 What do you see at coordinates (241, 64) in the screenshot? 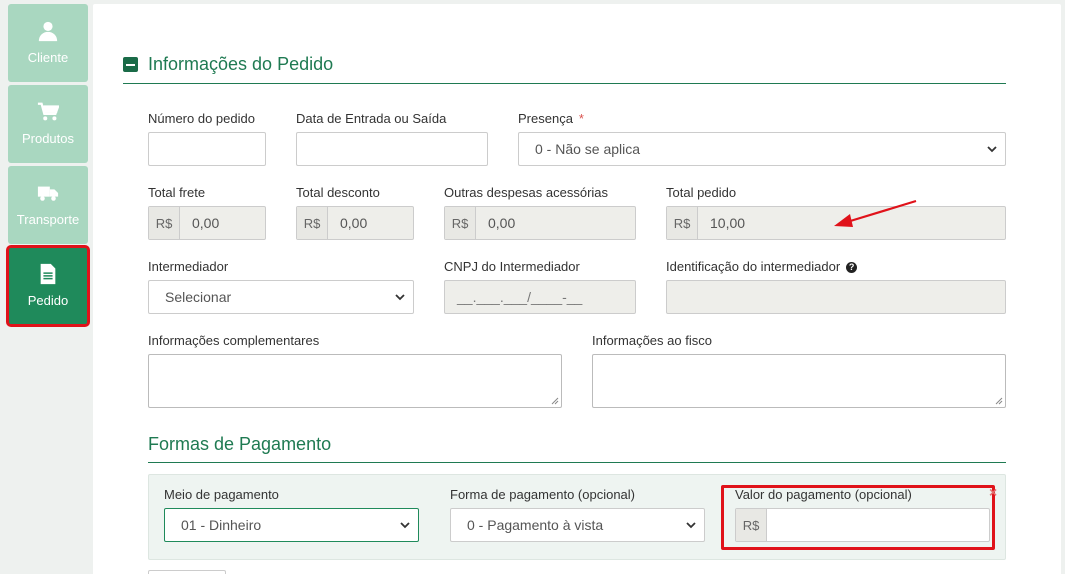
I see `section-title: Informações do Pedido` at bounding box center [241, 64].